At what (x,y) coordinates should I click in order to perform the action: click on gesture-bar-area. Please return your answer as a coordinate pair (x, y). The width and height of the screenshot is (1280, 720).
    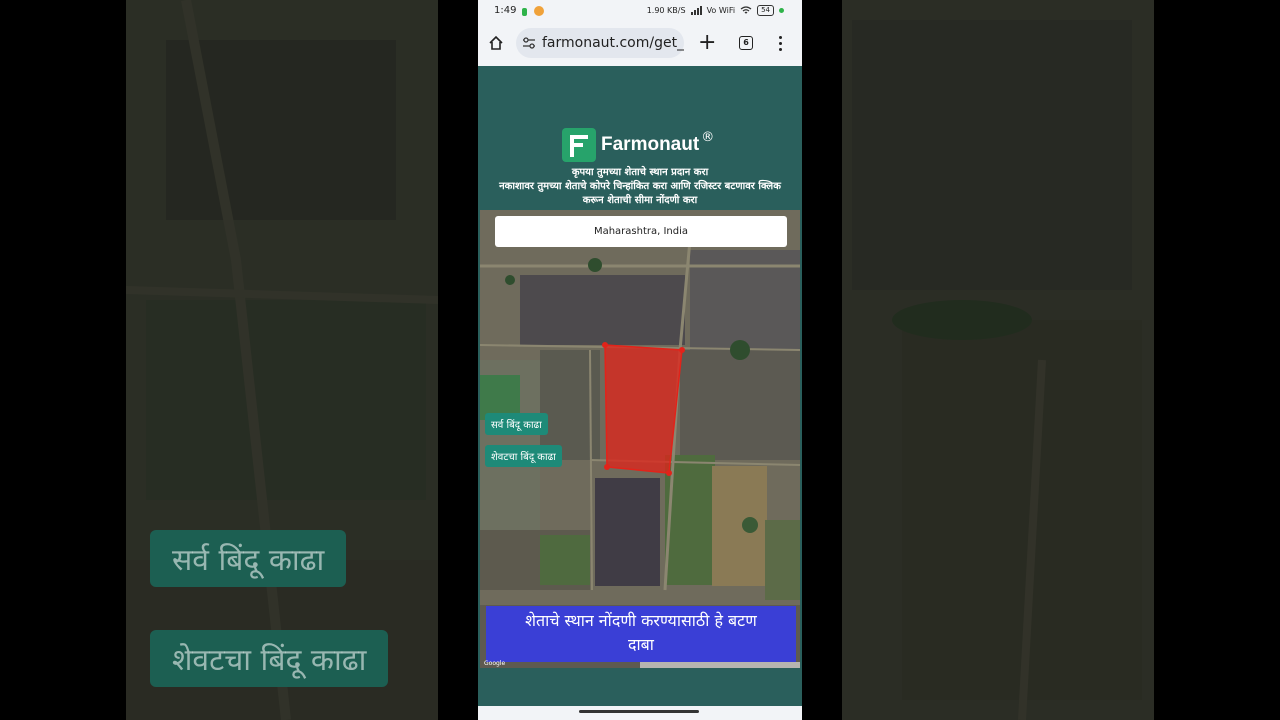
    Looking at the image, I should click on (640, 713).